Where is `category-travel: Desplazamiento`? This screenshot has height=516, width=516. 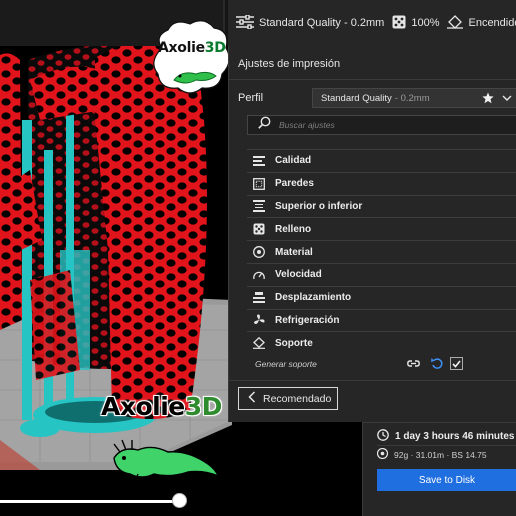 category-travel: Desplazamiento is located at coordinates (381, 297).